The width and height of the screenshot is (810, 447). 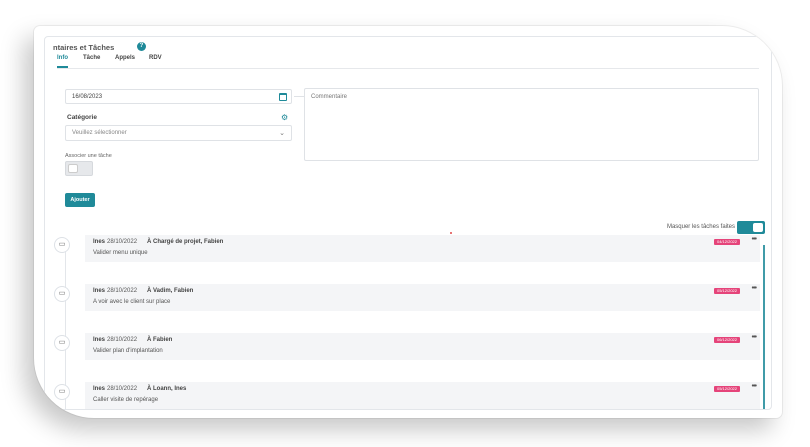 I want to click on field-connector, so click(x=299, y=96).